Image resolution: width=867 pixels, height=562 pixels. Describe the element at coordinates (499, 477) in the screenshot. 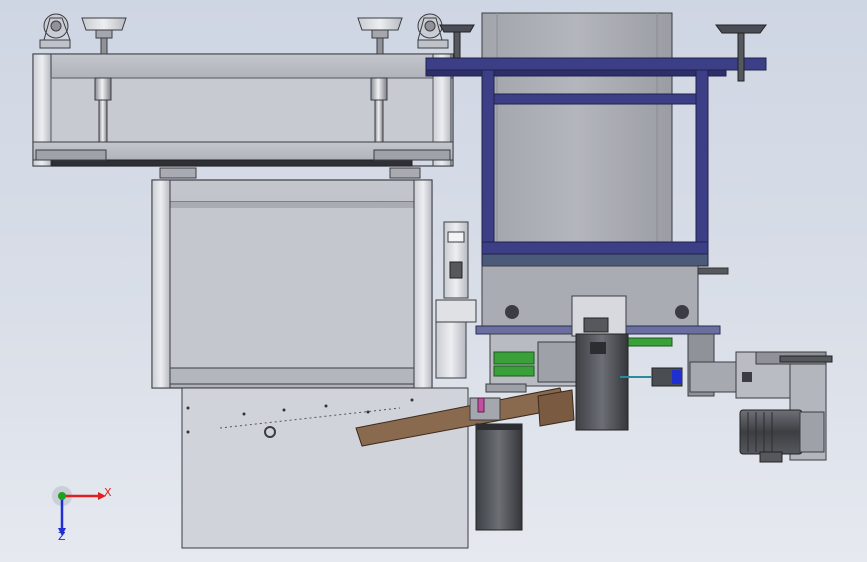

I see `lower-motor` at that location.